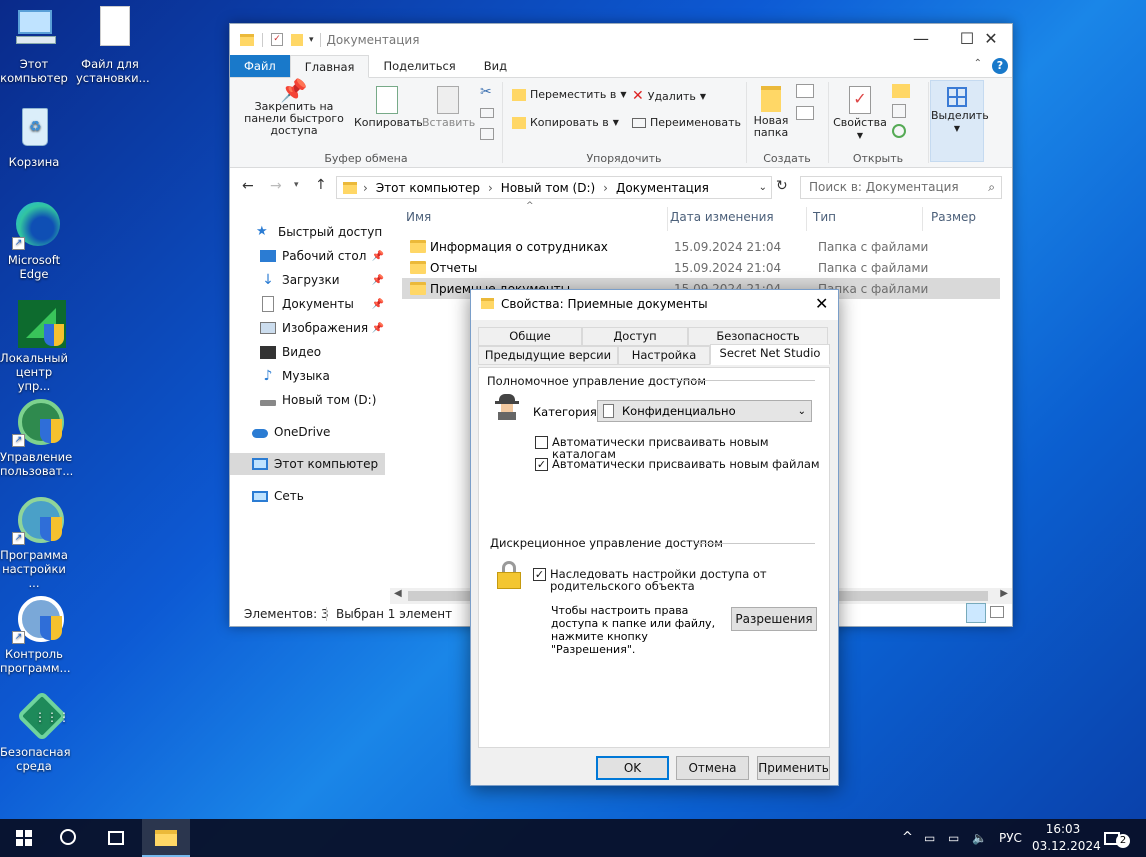 The height and width of the screenshot is (857, 1146). What do you see at coordinates (24, 838) in the screenshot?
I see `start-button` at bounding box center [24, 838].